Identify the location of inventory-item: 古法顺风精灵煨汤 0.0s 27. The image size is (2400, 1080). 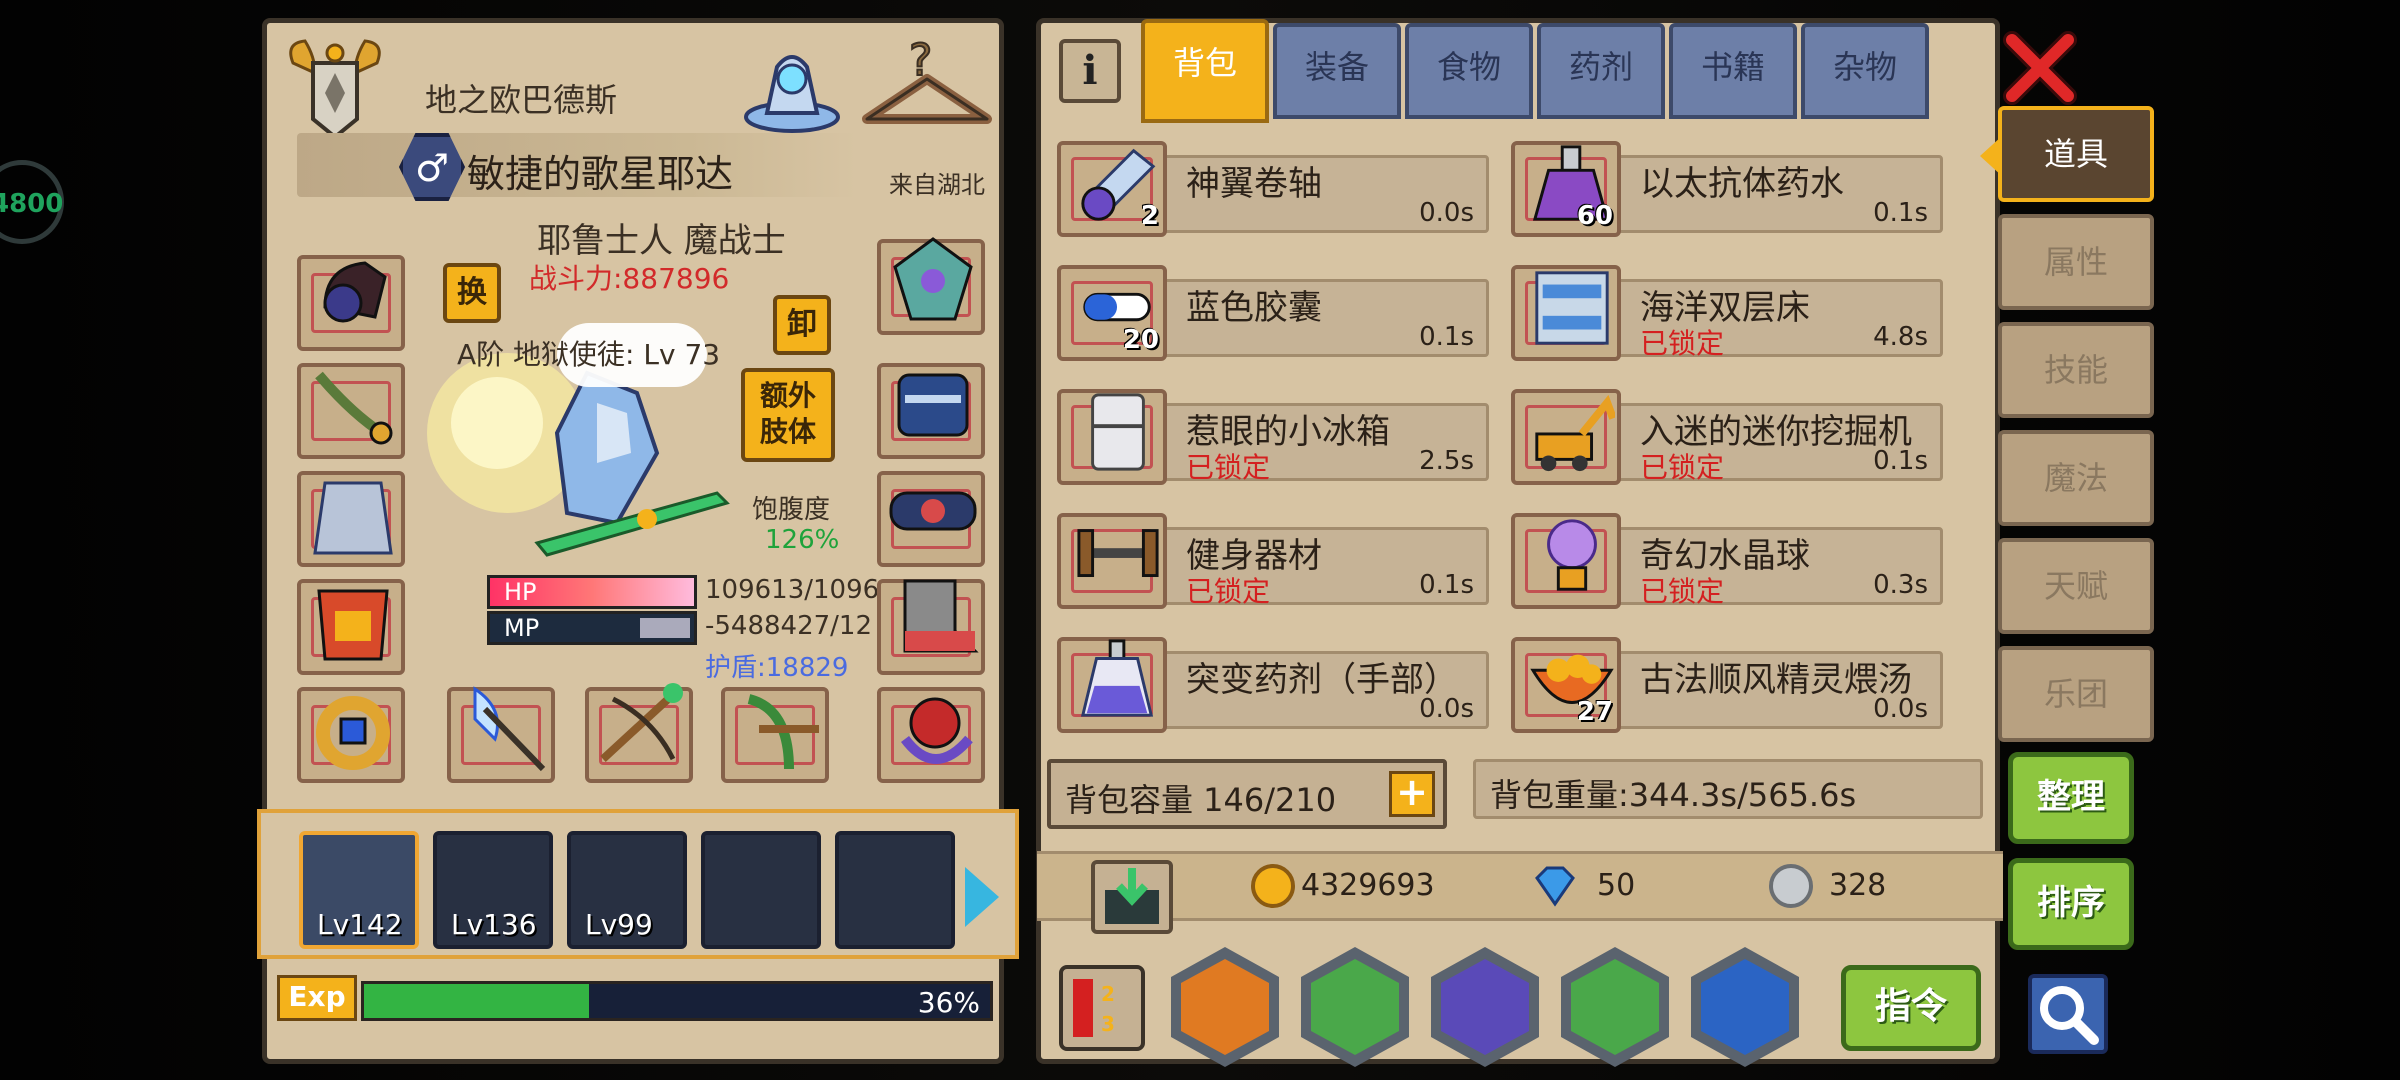
(1731, 684).